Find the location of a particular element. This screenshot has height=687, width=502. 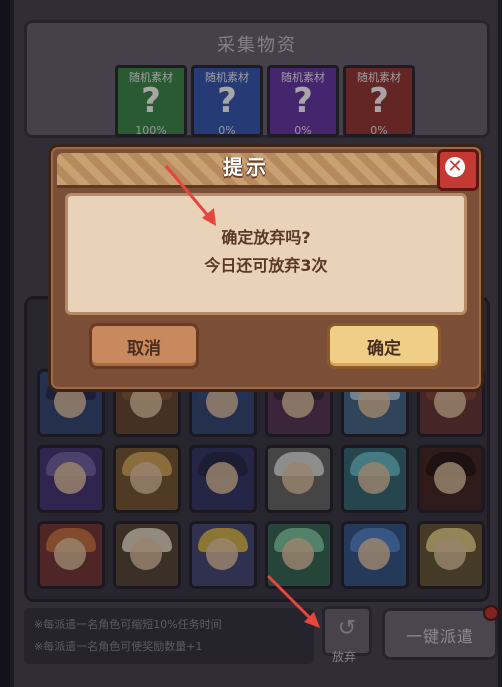

material-slot-4: 随机素材 ? 0% is located at coordinates (379, 101).